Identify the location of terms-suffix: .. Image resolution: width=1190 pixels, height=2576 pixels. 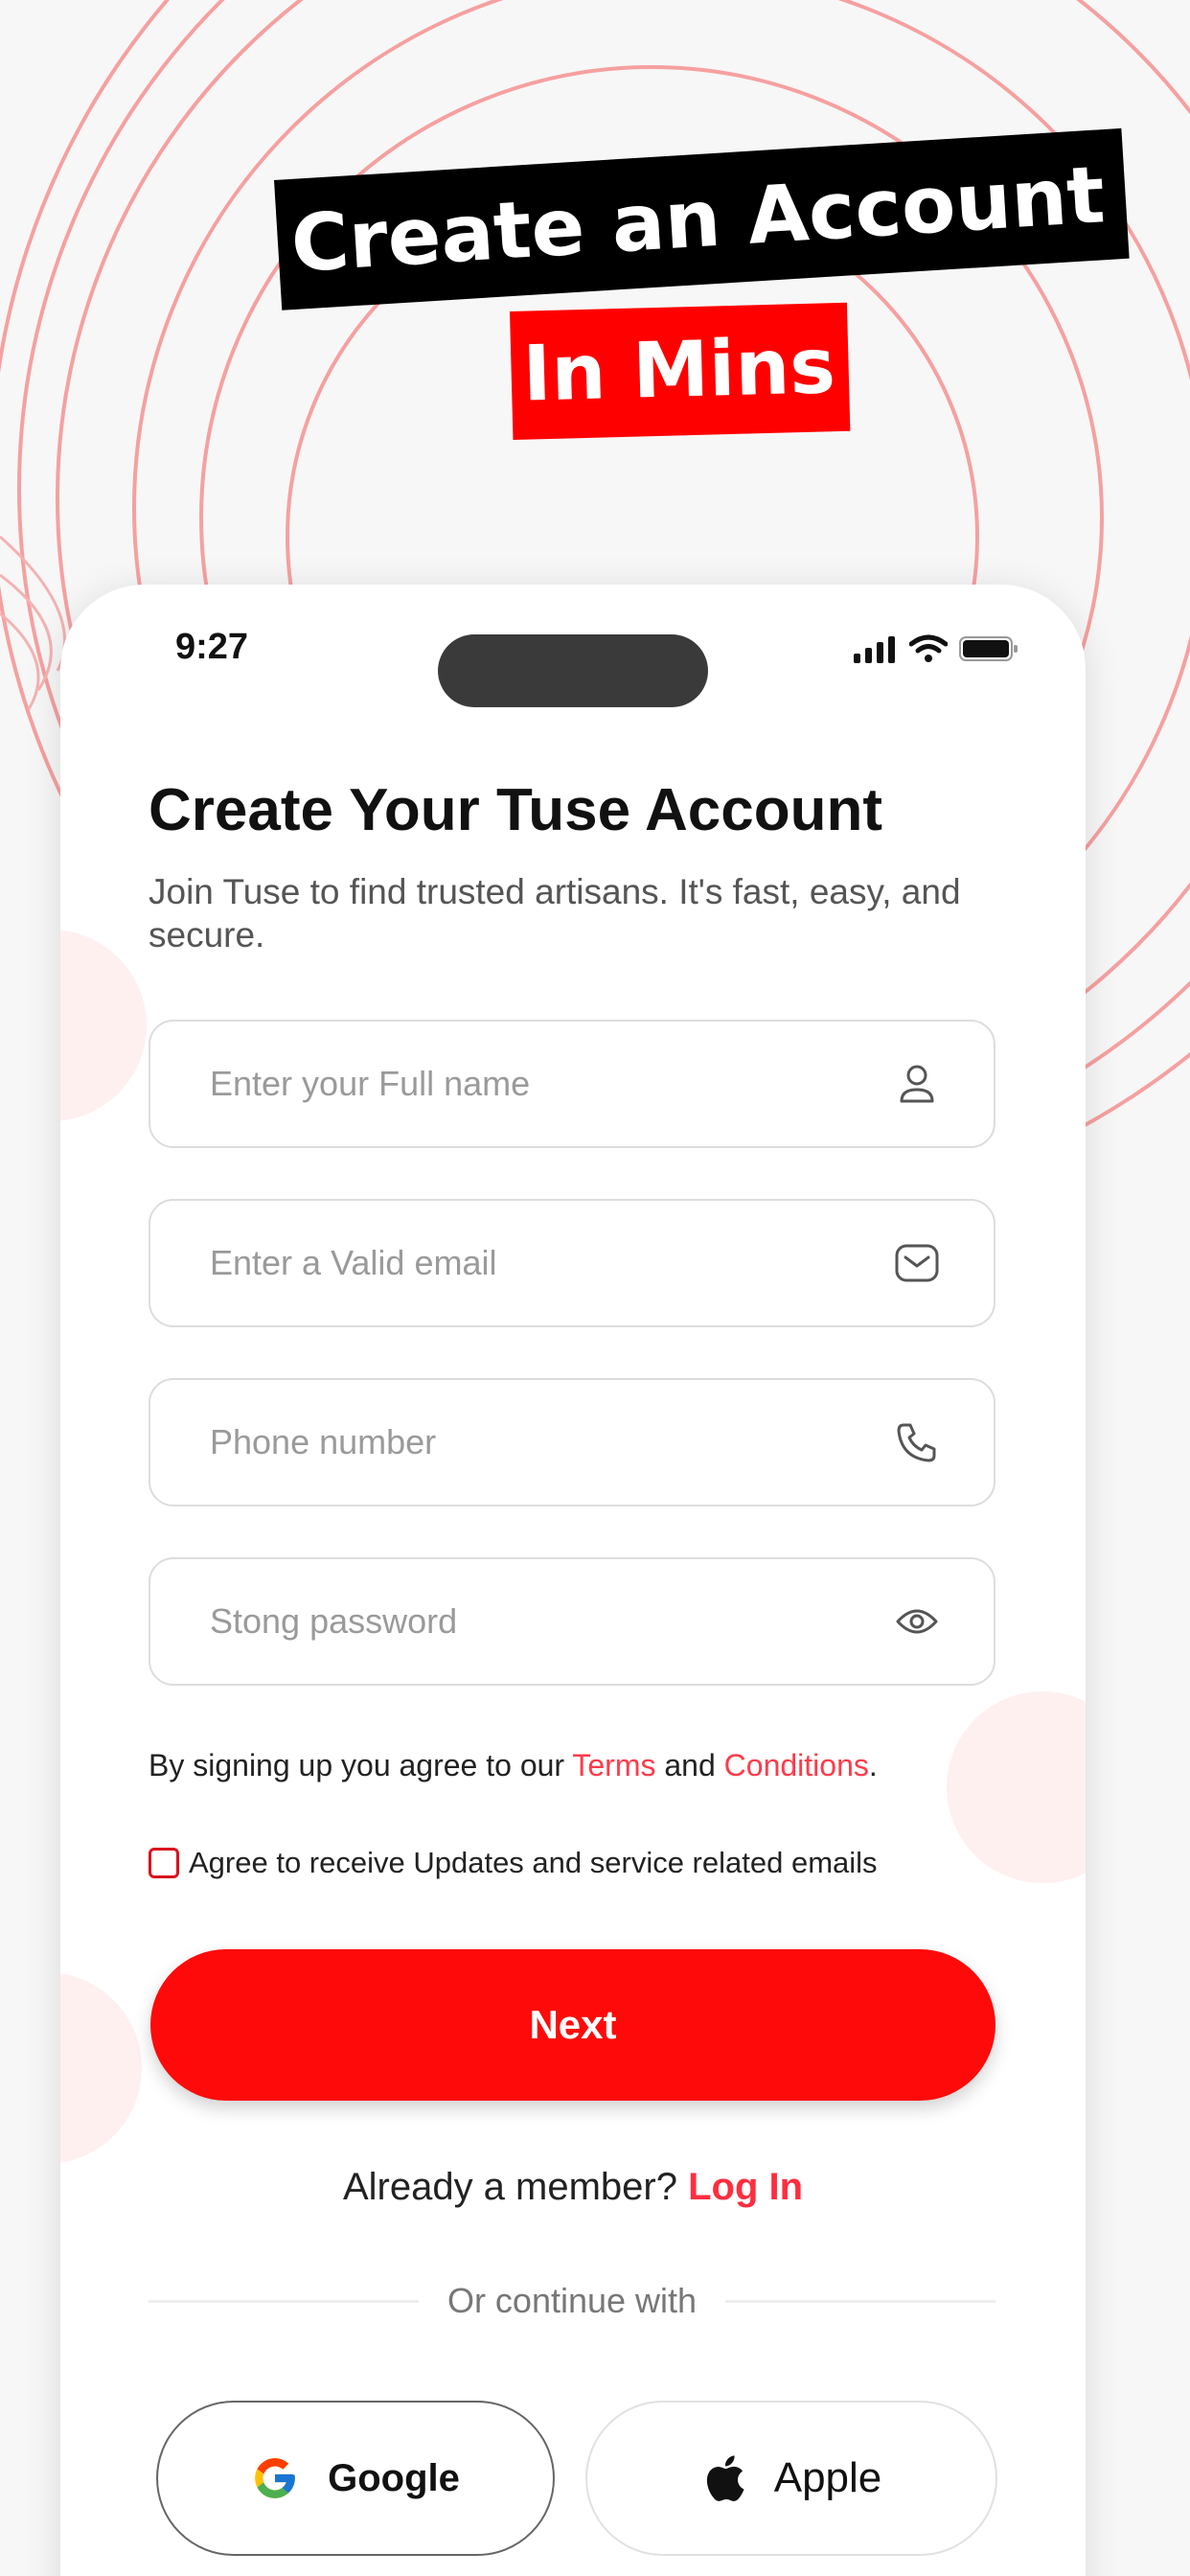
(873, 1765).